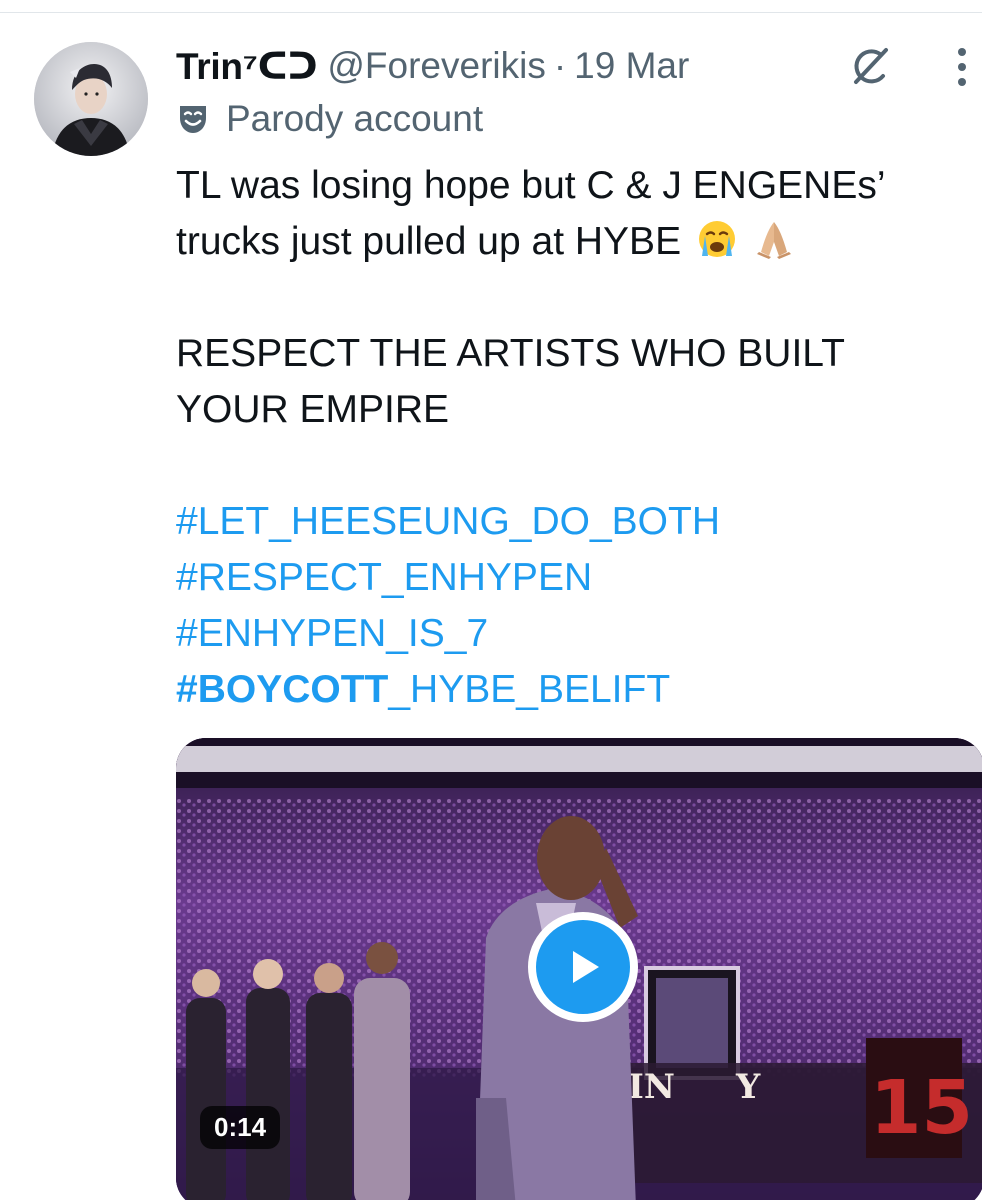  What do you see at coordinates (384, 578) in the screenshot?
I see `hashtag-link: #RESPECT_ENHYPEN` at bounding box center [384, 578].